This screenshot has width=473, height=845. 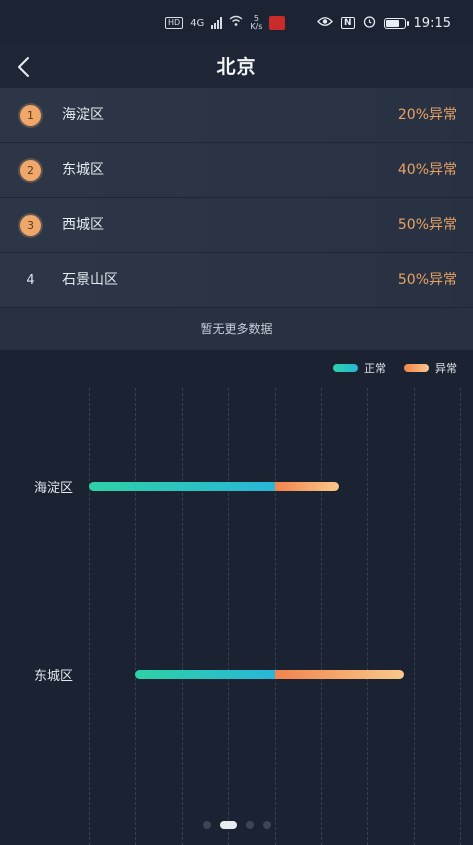 I want to click on legend-label-abnormal: 异常, so click(x=446, y=368).